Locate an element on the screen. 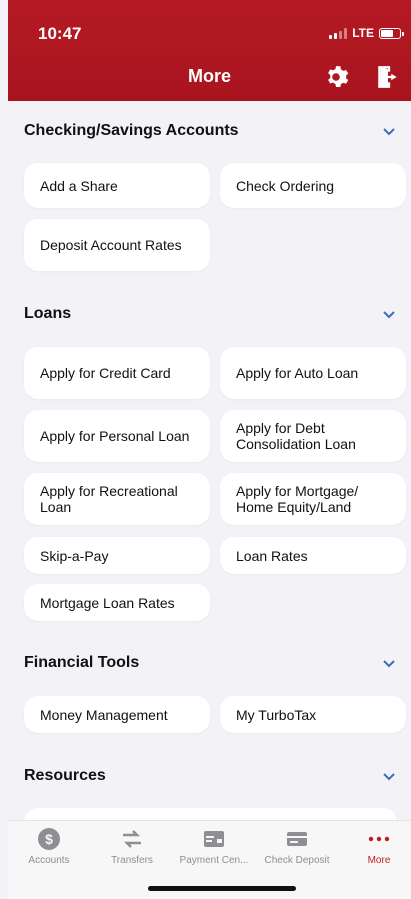  section-financial-tools: Financial Tools is located at coordinates (210, 663).